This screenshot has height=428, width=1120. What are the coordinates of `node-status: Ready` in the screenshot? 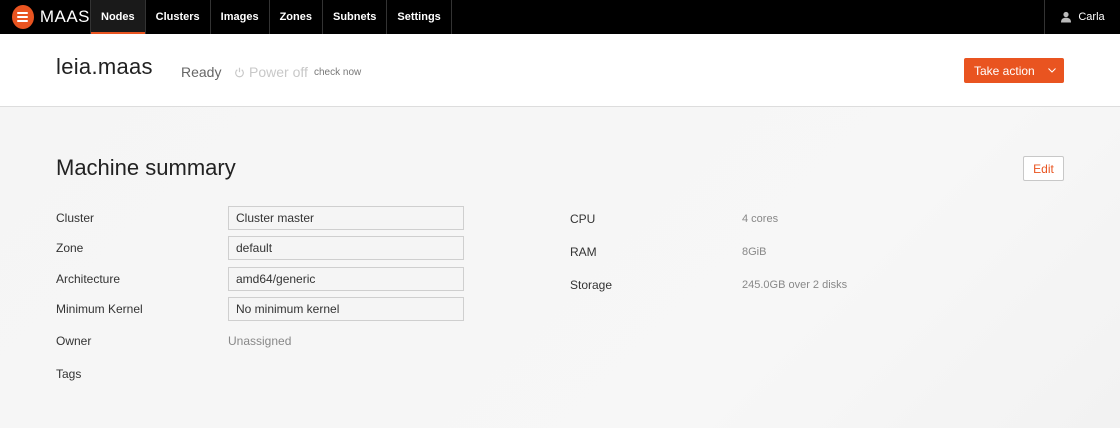 It's located at (201, 72).